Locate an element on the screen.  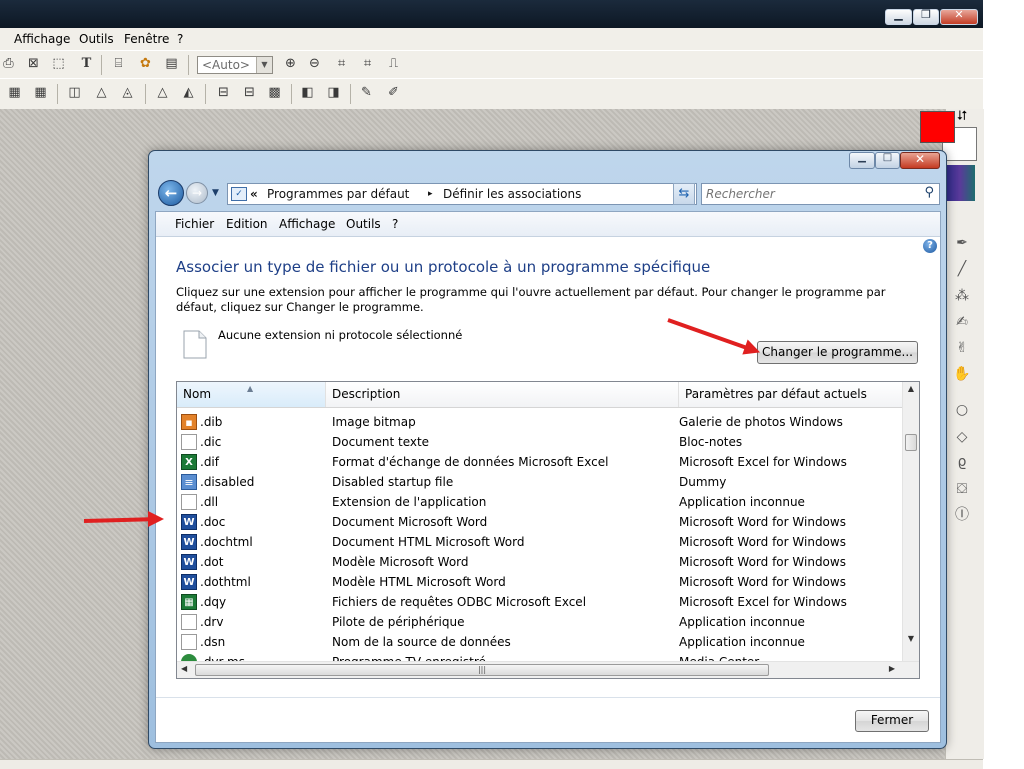
edit-icon: ✎ is located at coordinates (366, 93).